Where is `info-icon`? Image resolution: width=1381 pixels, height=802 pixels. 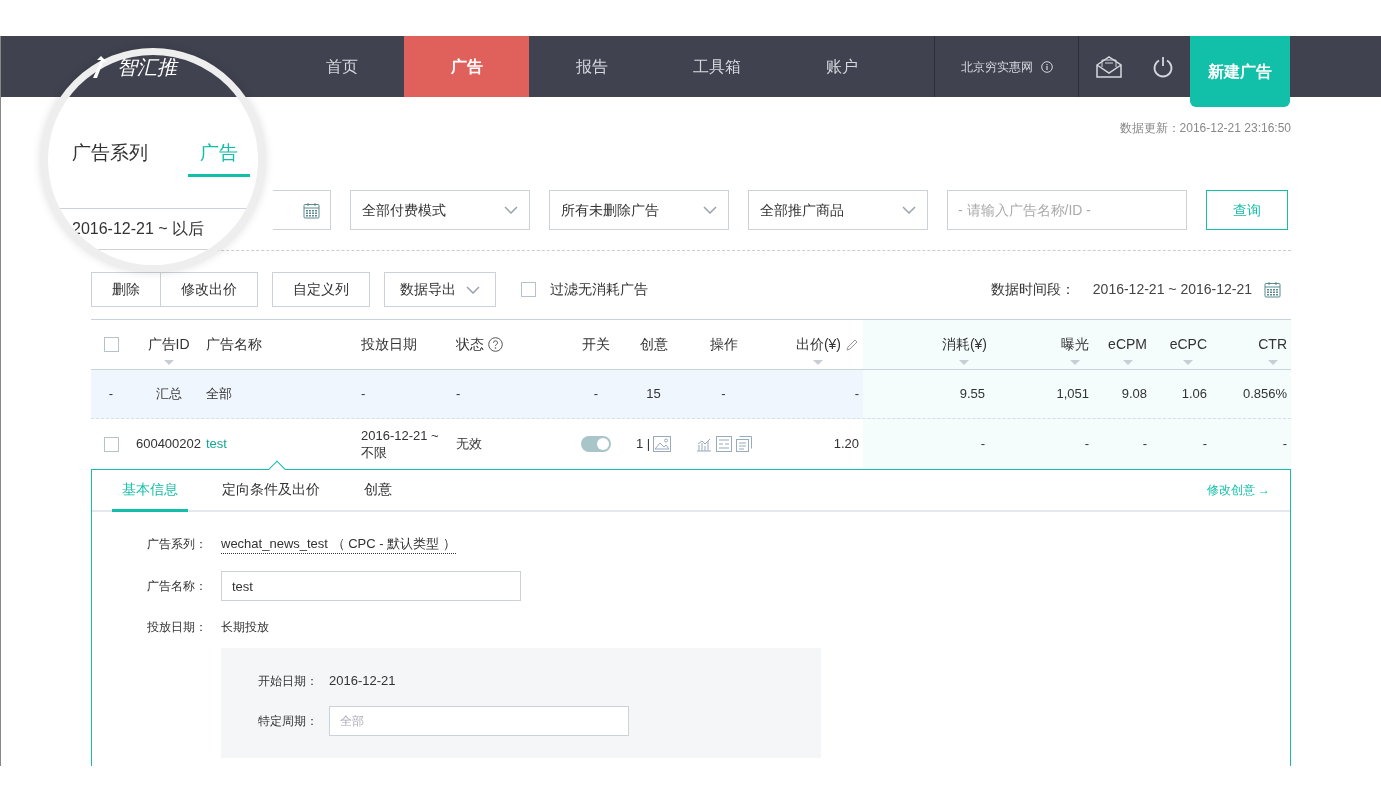
info-icon is located at coordinates (1046, 66).